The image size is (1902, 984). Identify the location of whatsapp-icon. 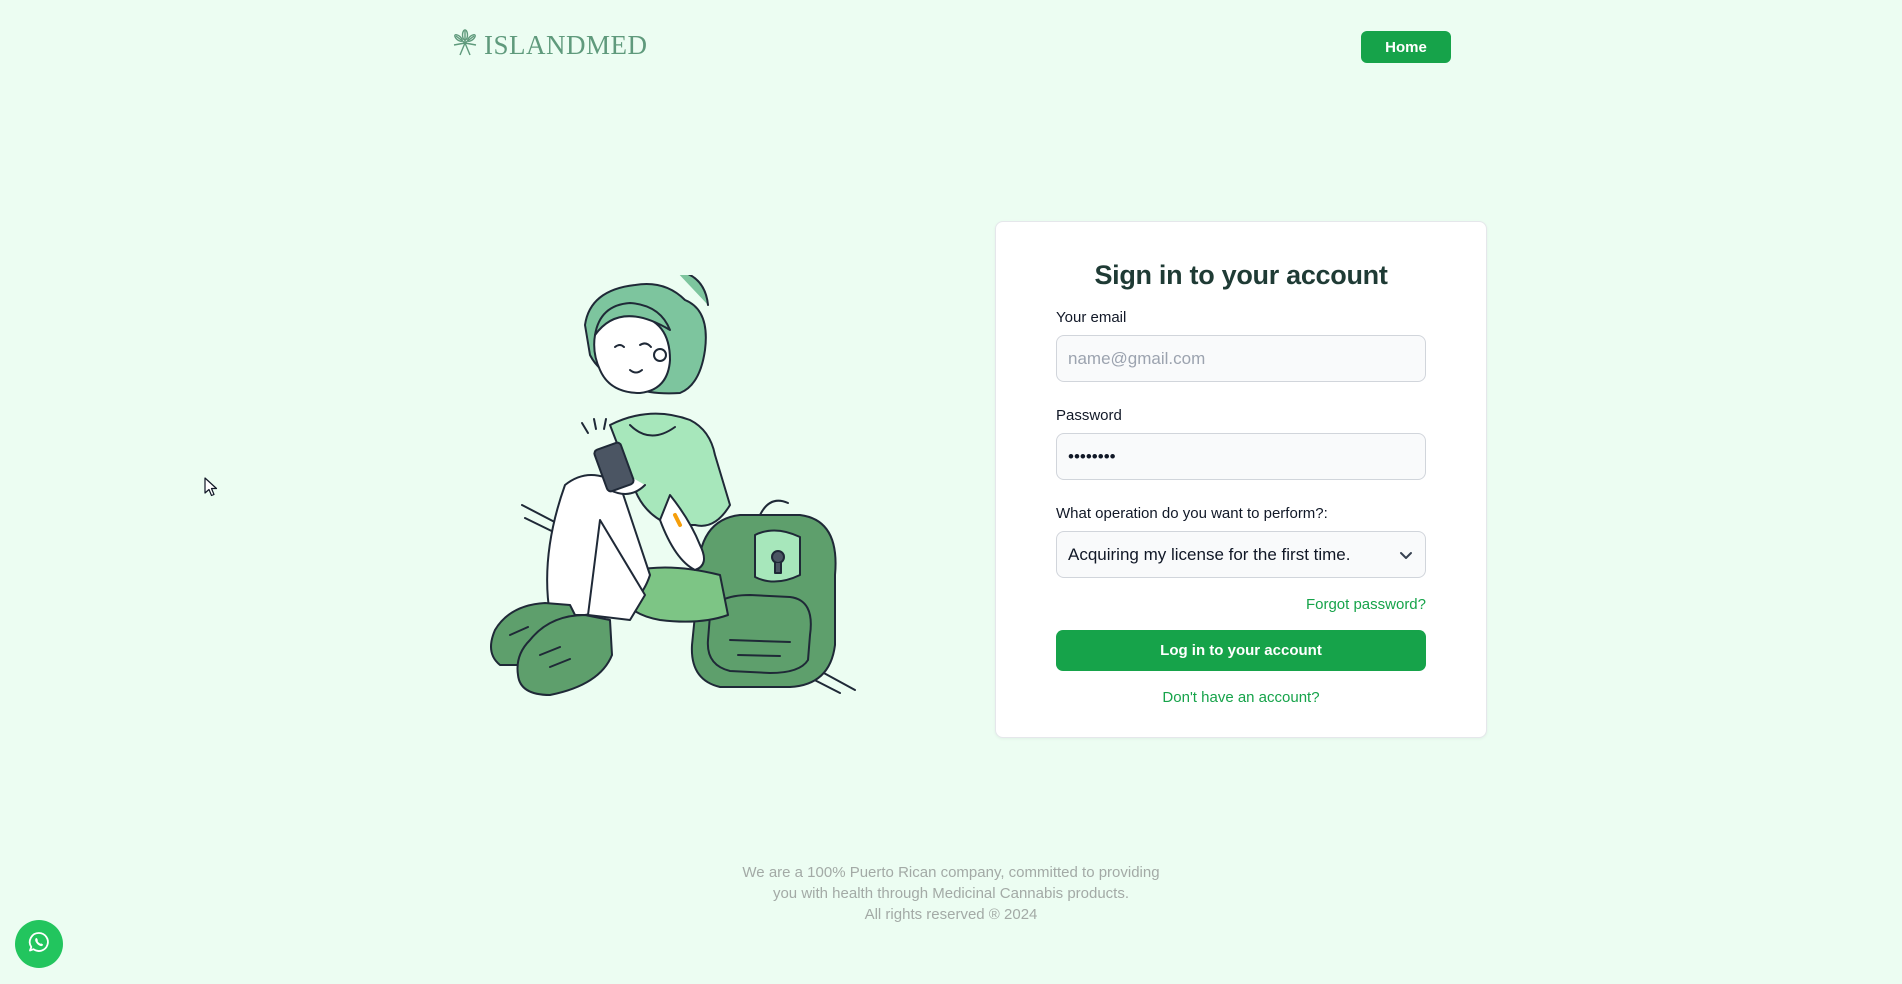
(39, 944).